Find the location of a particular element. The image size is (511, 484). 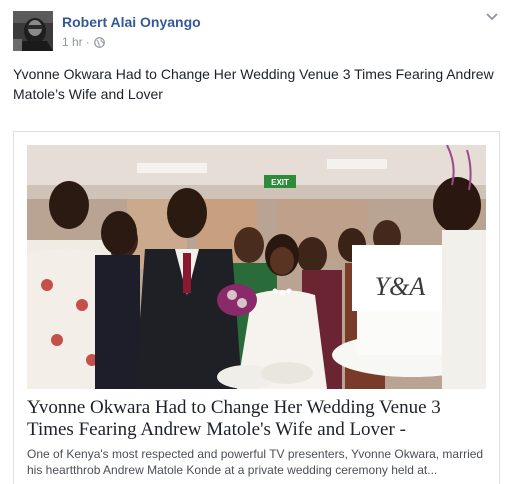

chevron-down-icon is located at coordinates (492, 17).